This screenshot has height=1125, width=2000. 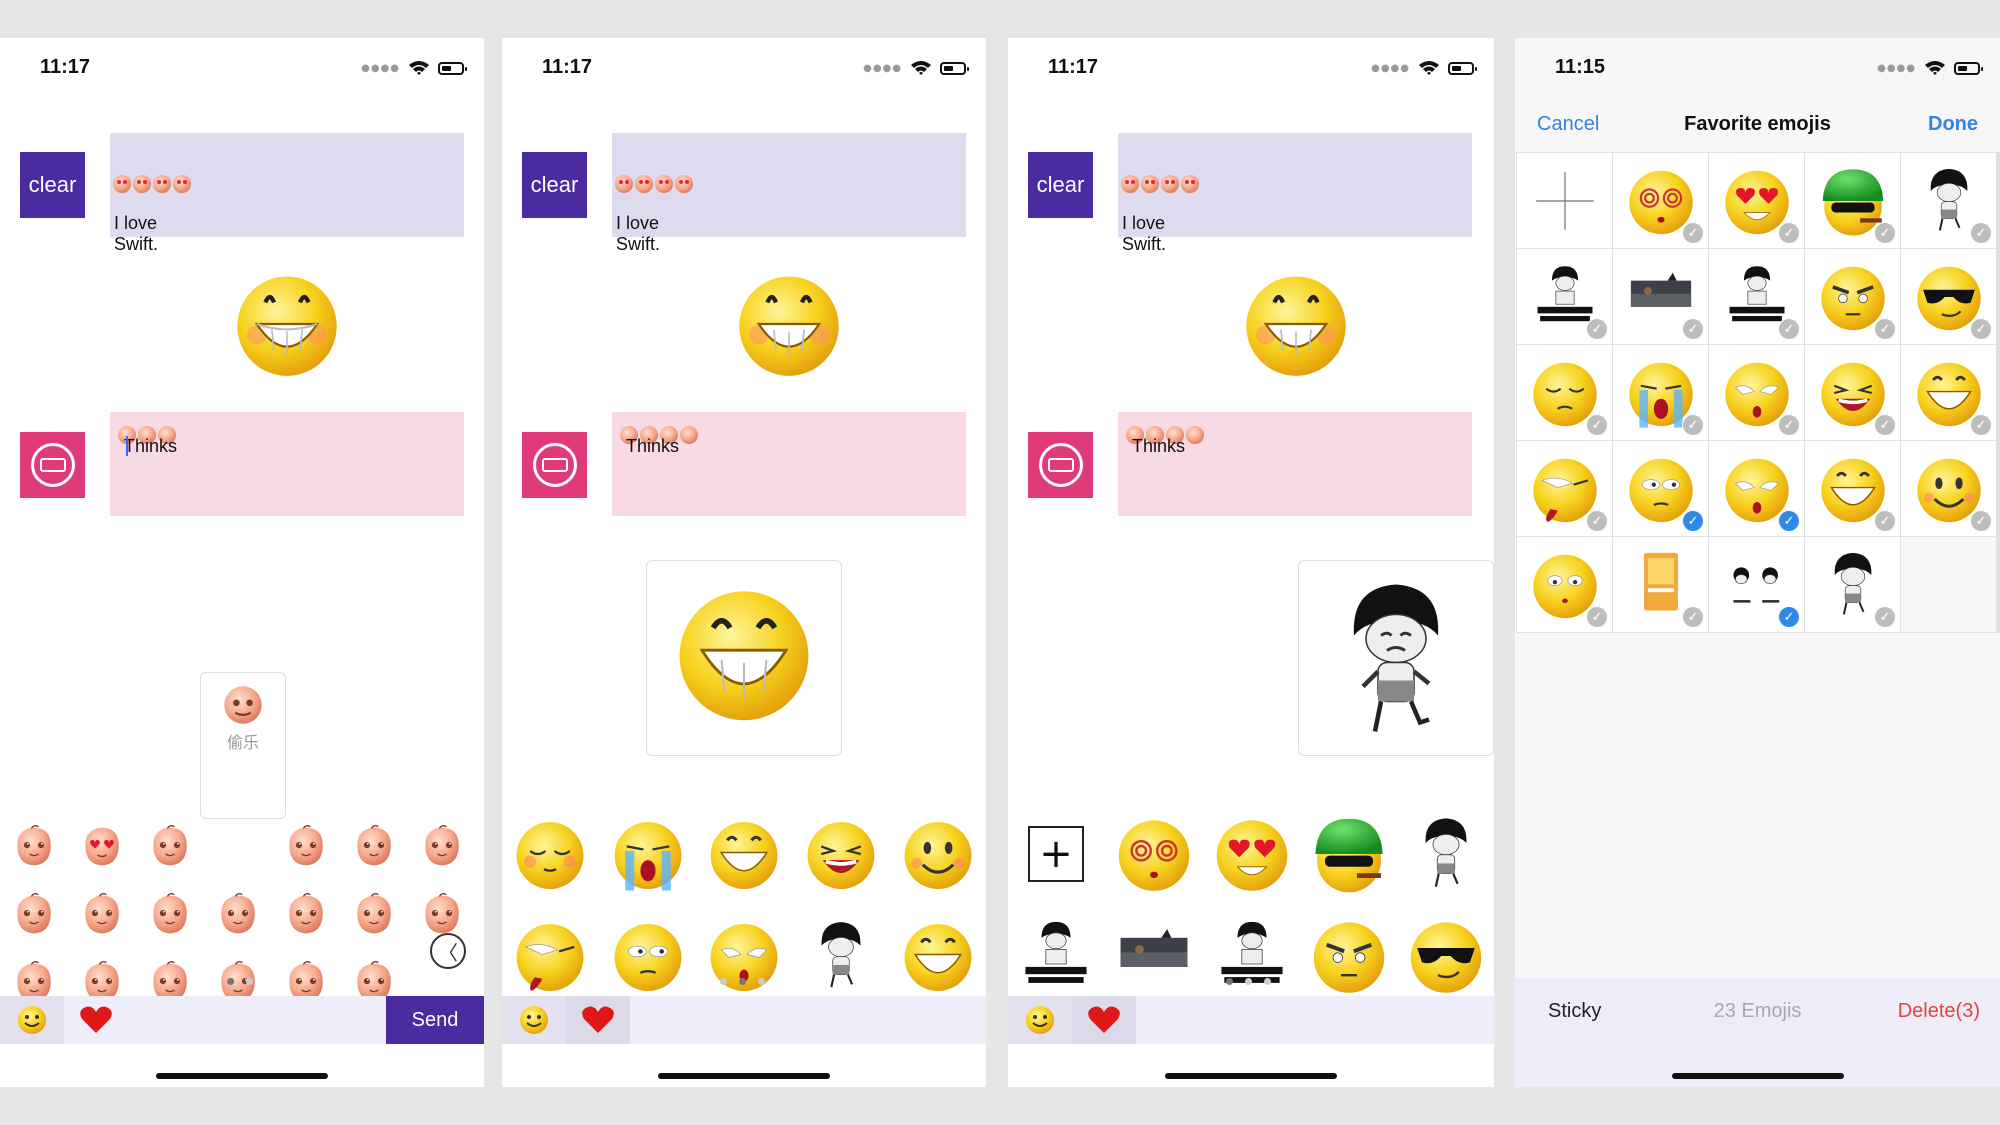 What do you see at coordinates (52, 465) in the screenshot?
I see `keyboard-toggle-button` at bounding box center [52, 465].